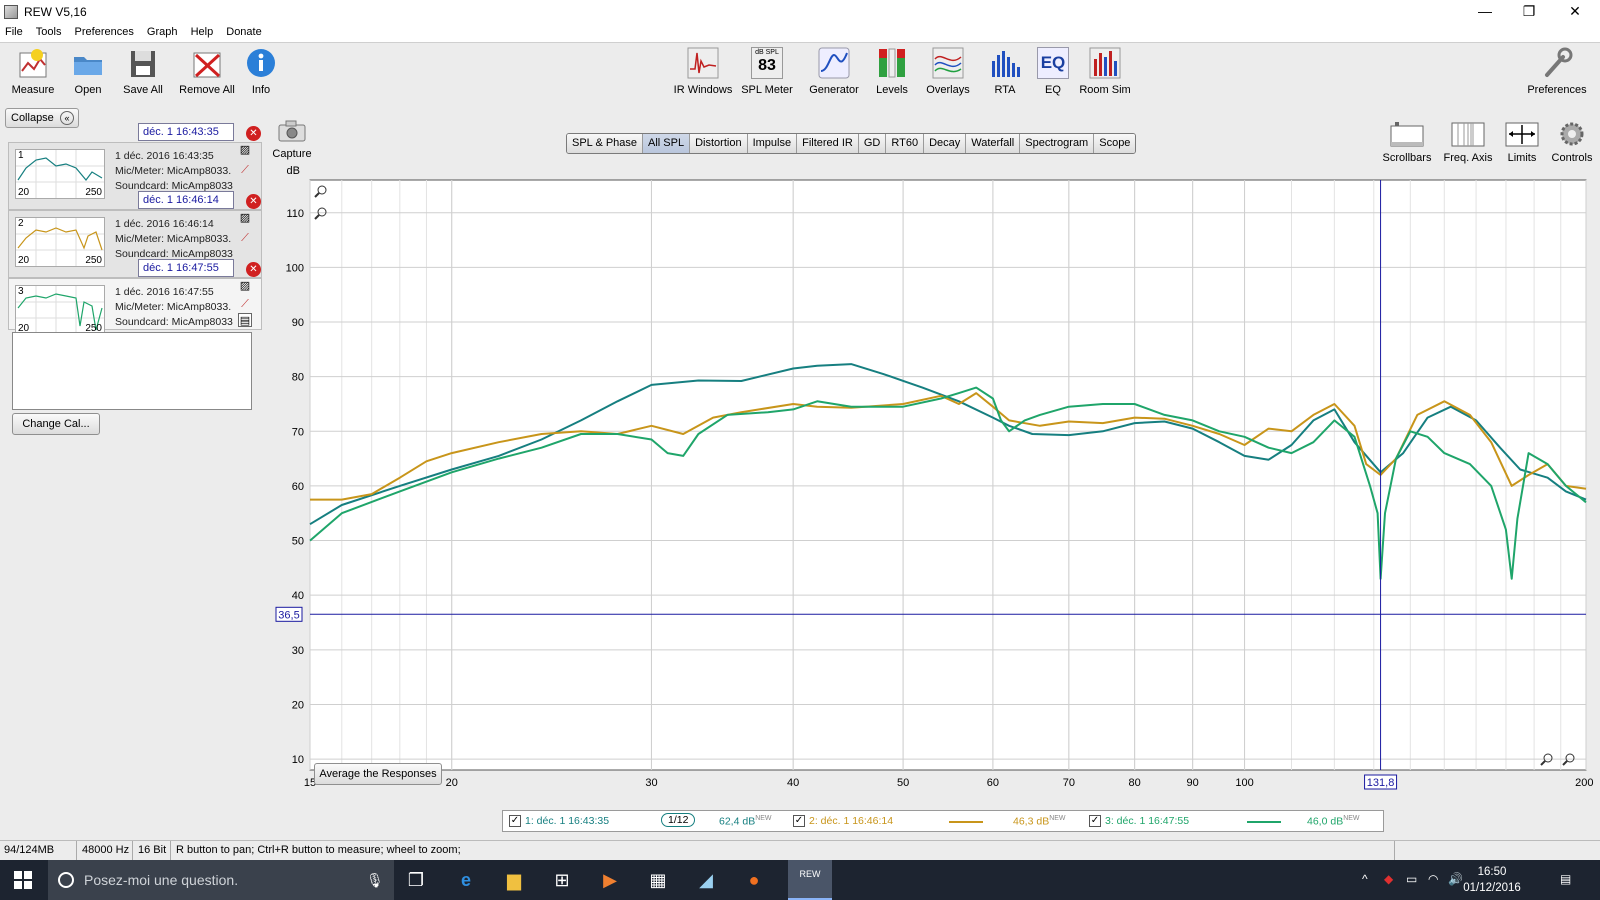 Image resolution: width=1600 pixels, height=900 pixels. What do you see at coordinates (667, 143) in the screenshot?
I see `tab-all-spl: All SPL` at bounding box center [667, 143].